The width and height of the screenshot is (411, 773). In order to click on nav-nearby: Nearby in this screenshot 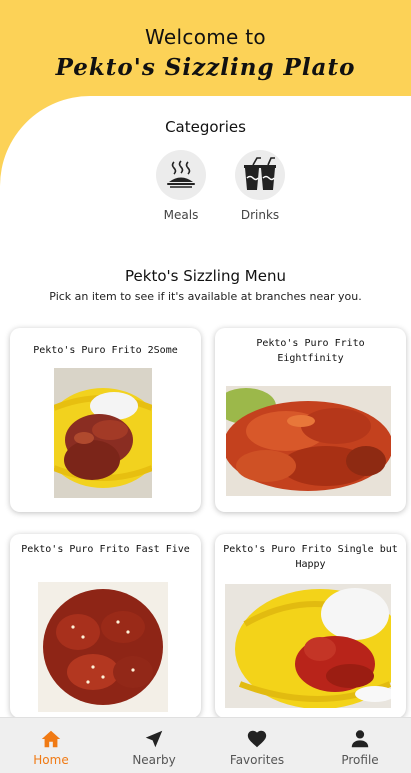, I will do `click(154, 745)`.